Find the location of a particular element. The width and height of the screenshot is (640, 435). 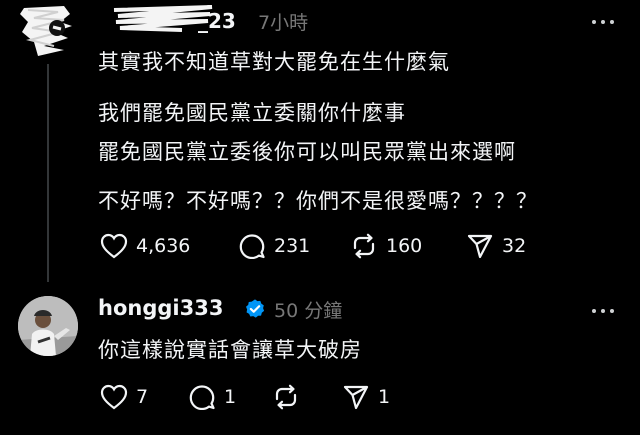

repost-button: 160 is located at coordinates (386, 246).